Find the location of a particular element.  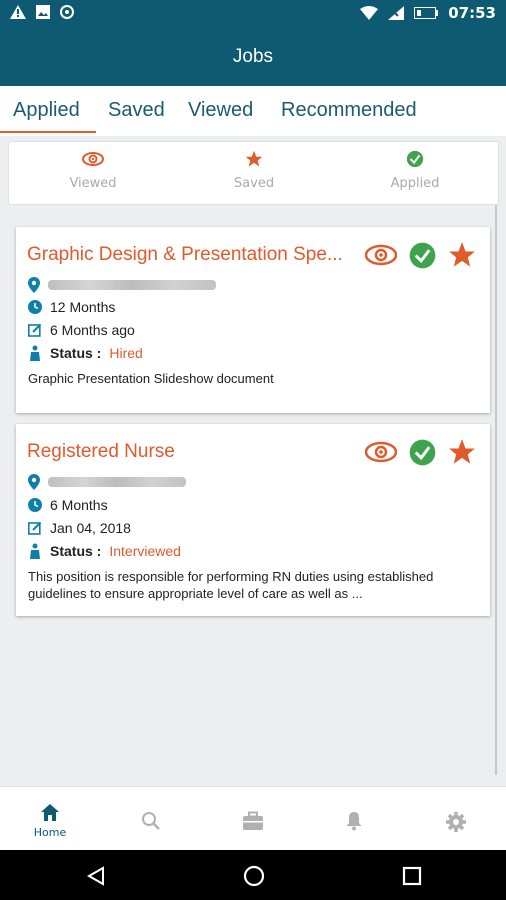

system-nav-bar is located at coordinates (253, 875).